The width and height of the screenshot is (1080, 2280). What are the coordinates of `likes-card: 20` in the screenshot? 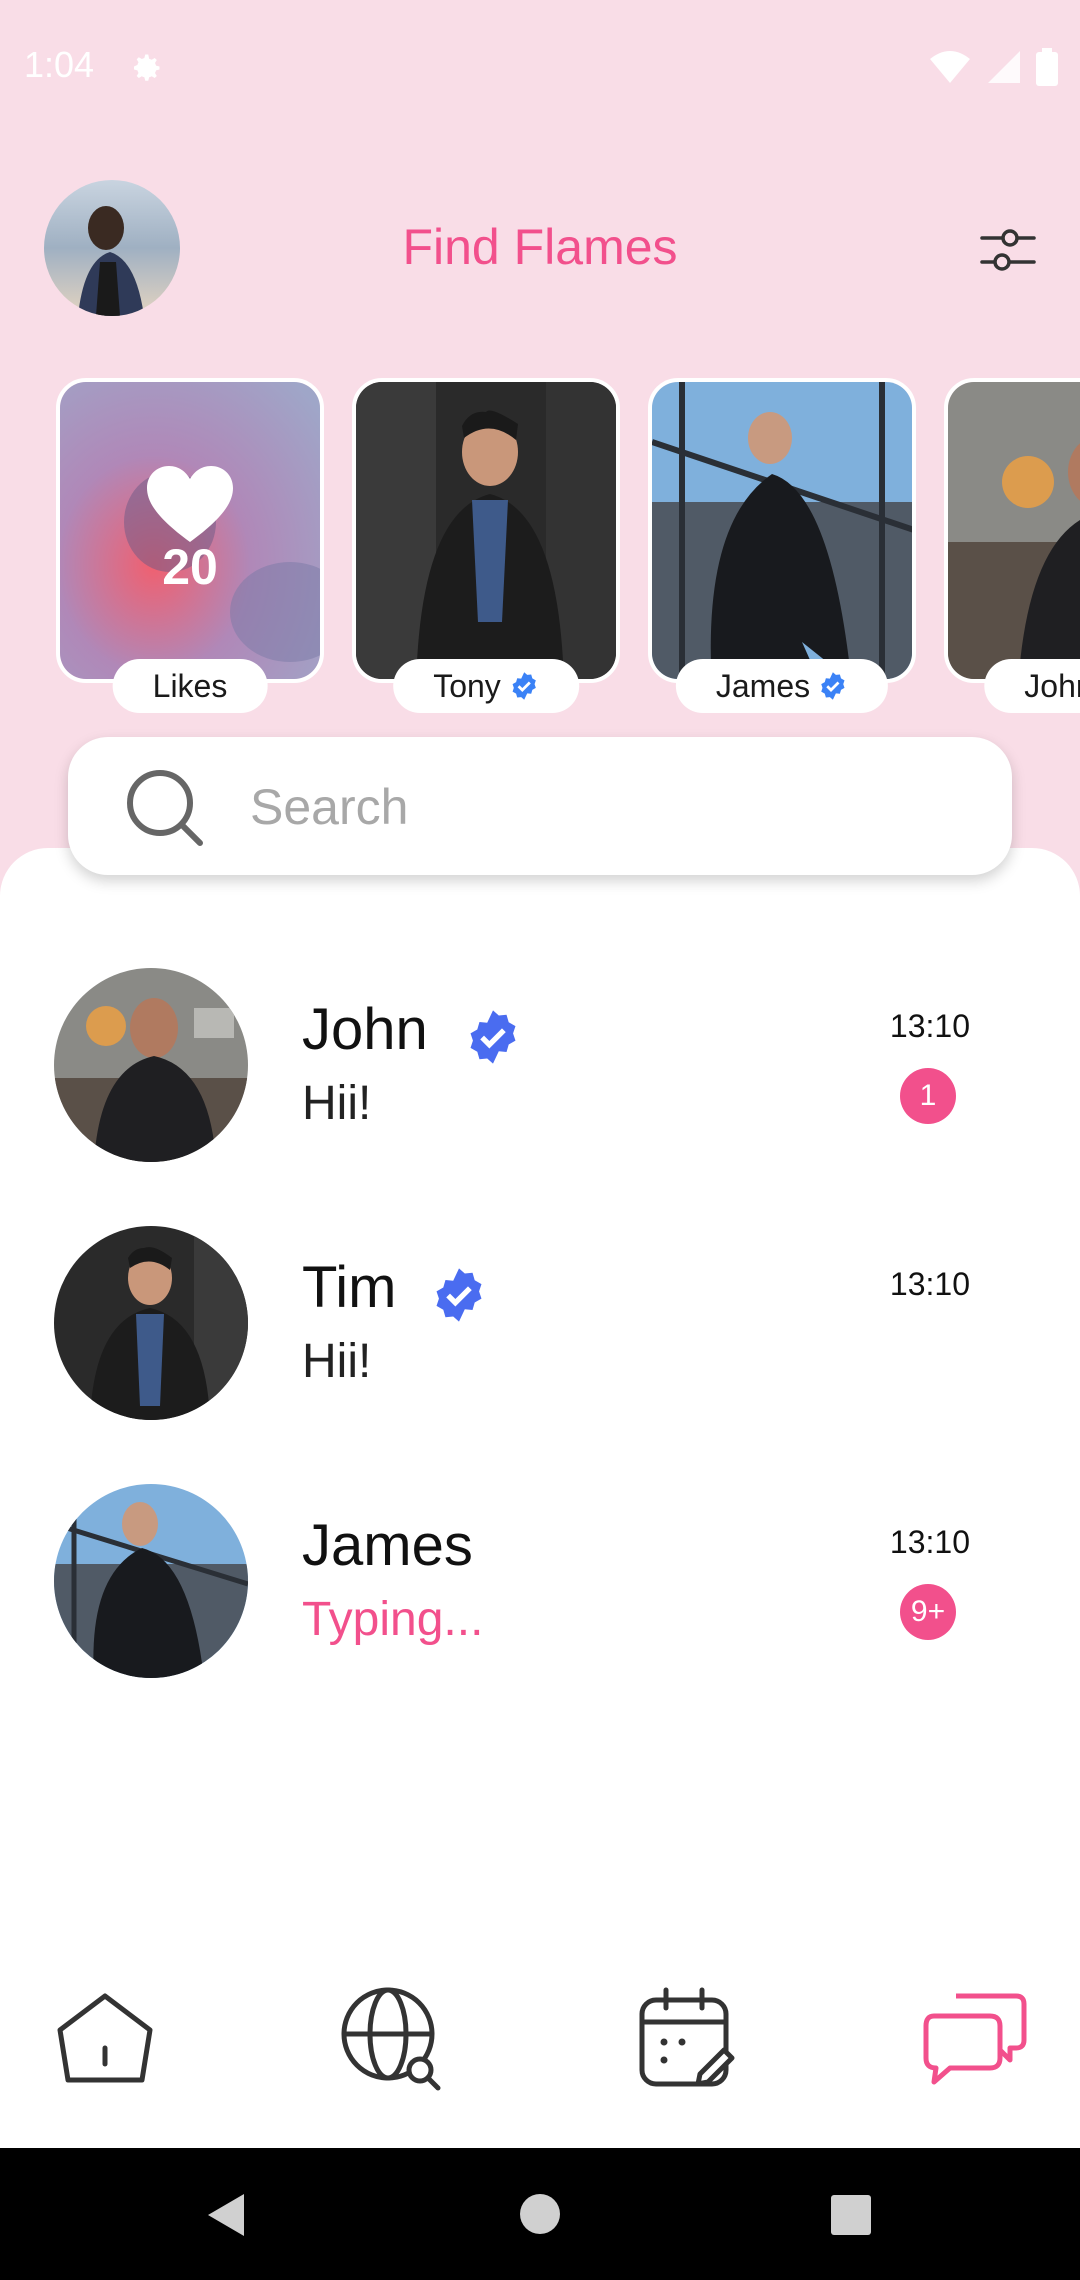 It's located at (190, 530).